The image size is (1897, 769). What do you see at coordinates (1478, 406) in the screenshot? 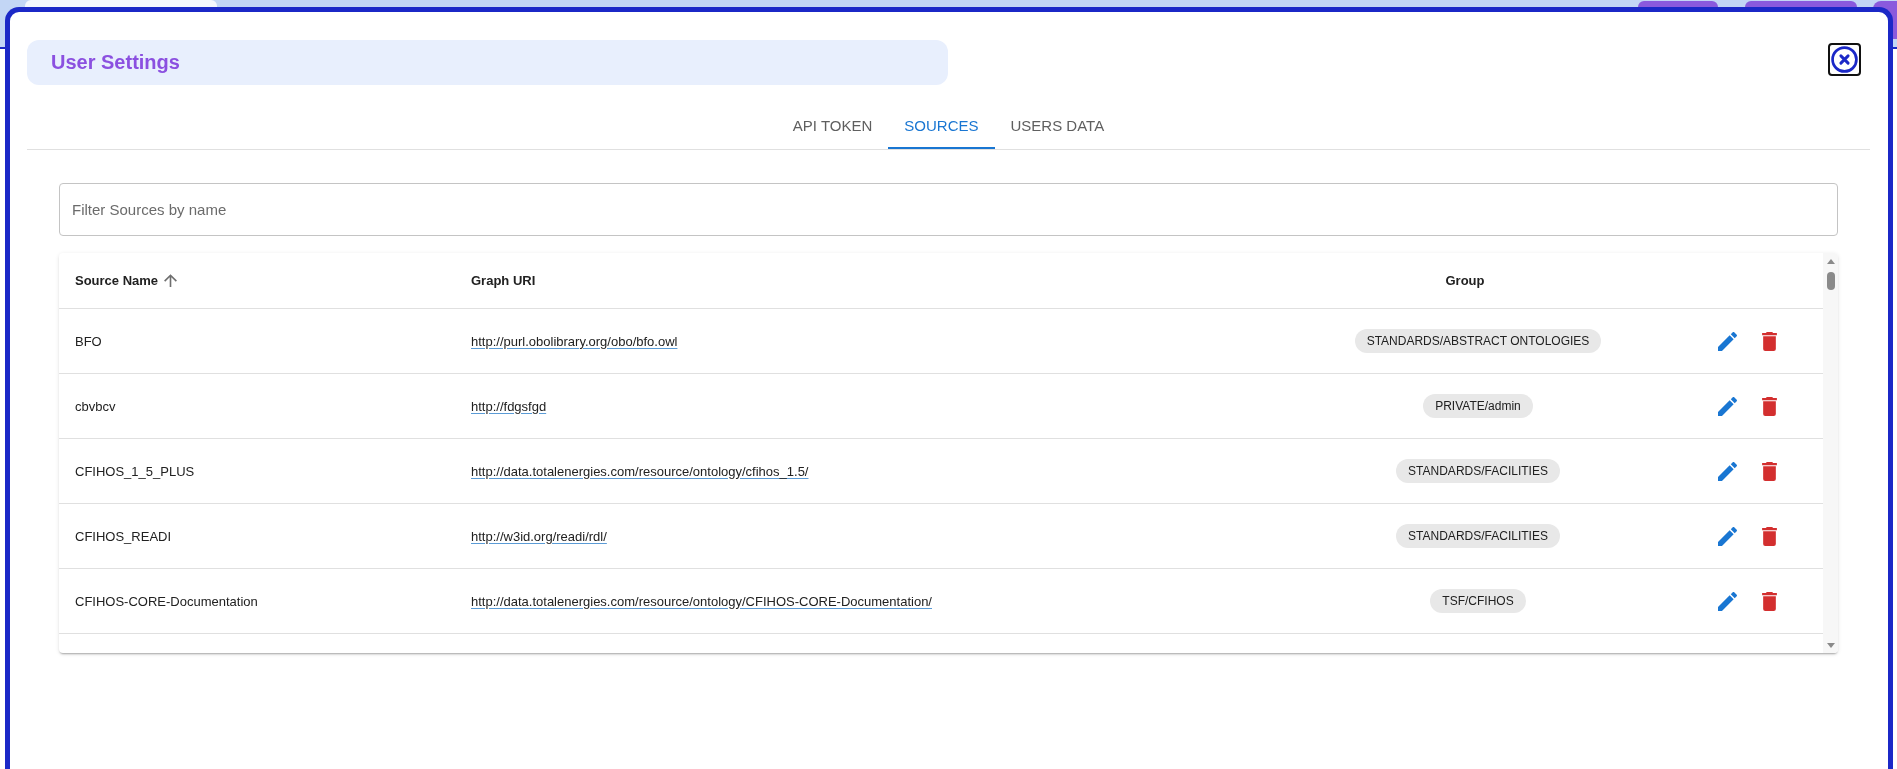
I see `group-chip: PRIVATE/admin` at bounding box center [1478, 406].